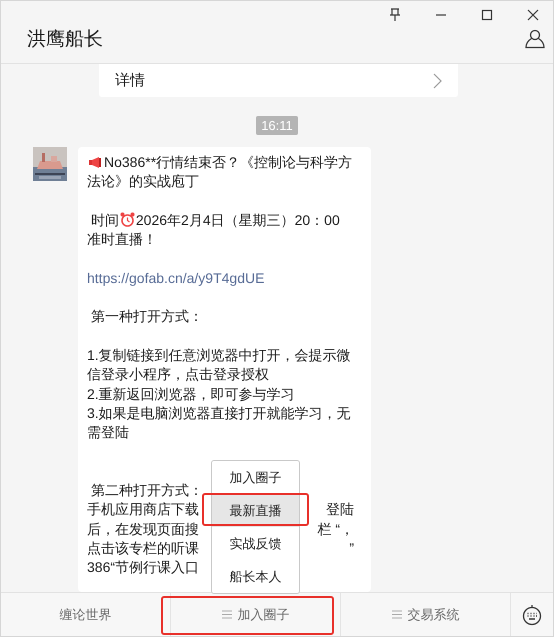  What do you see at coordinates (255, 510) in the screenshot?
I see `menu-item: 最新直播` at bounding box center [255, 510].